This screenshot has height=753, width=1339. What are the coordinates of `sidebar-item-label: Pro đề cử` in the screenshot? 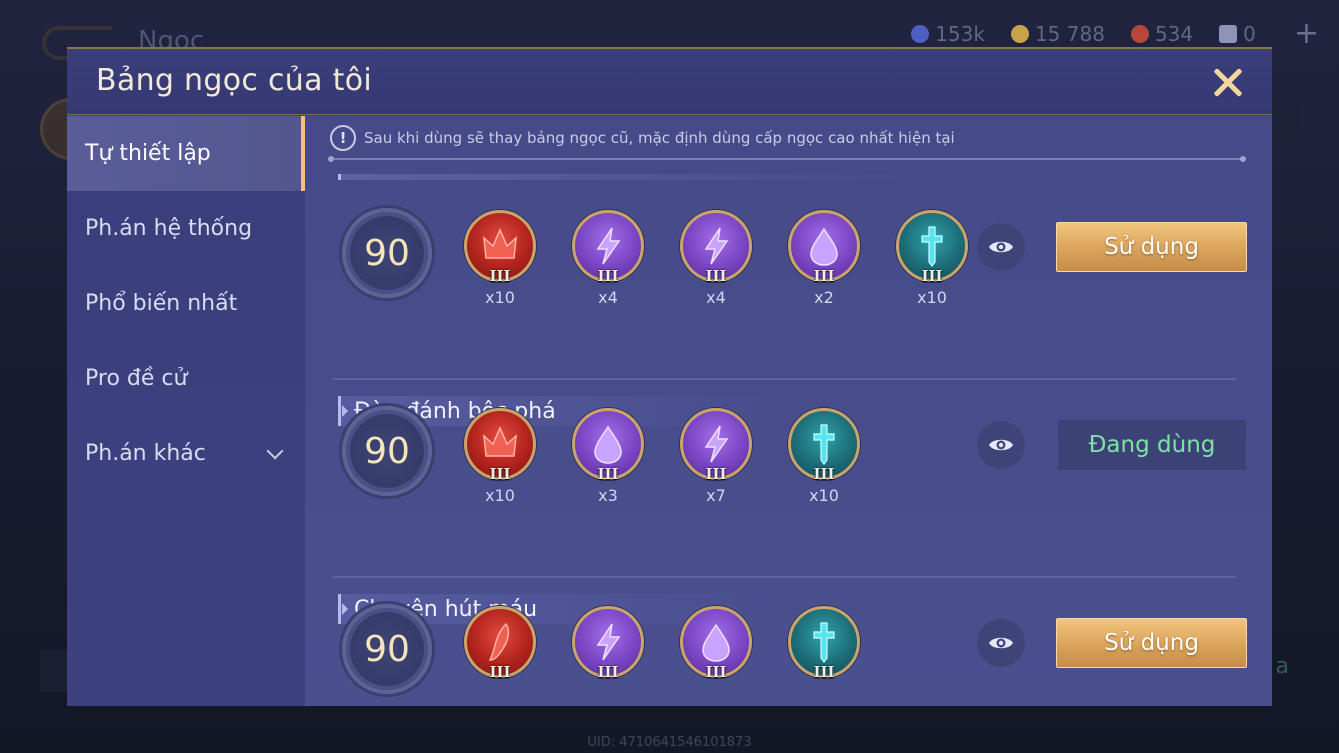 It's located at (136, 378).